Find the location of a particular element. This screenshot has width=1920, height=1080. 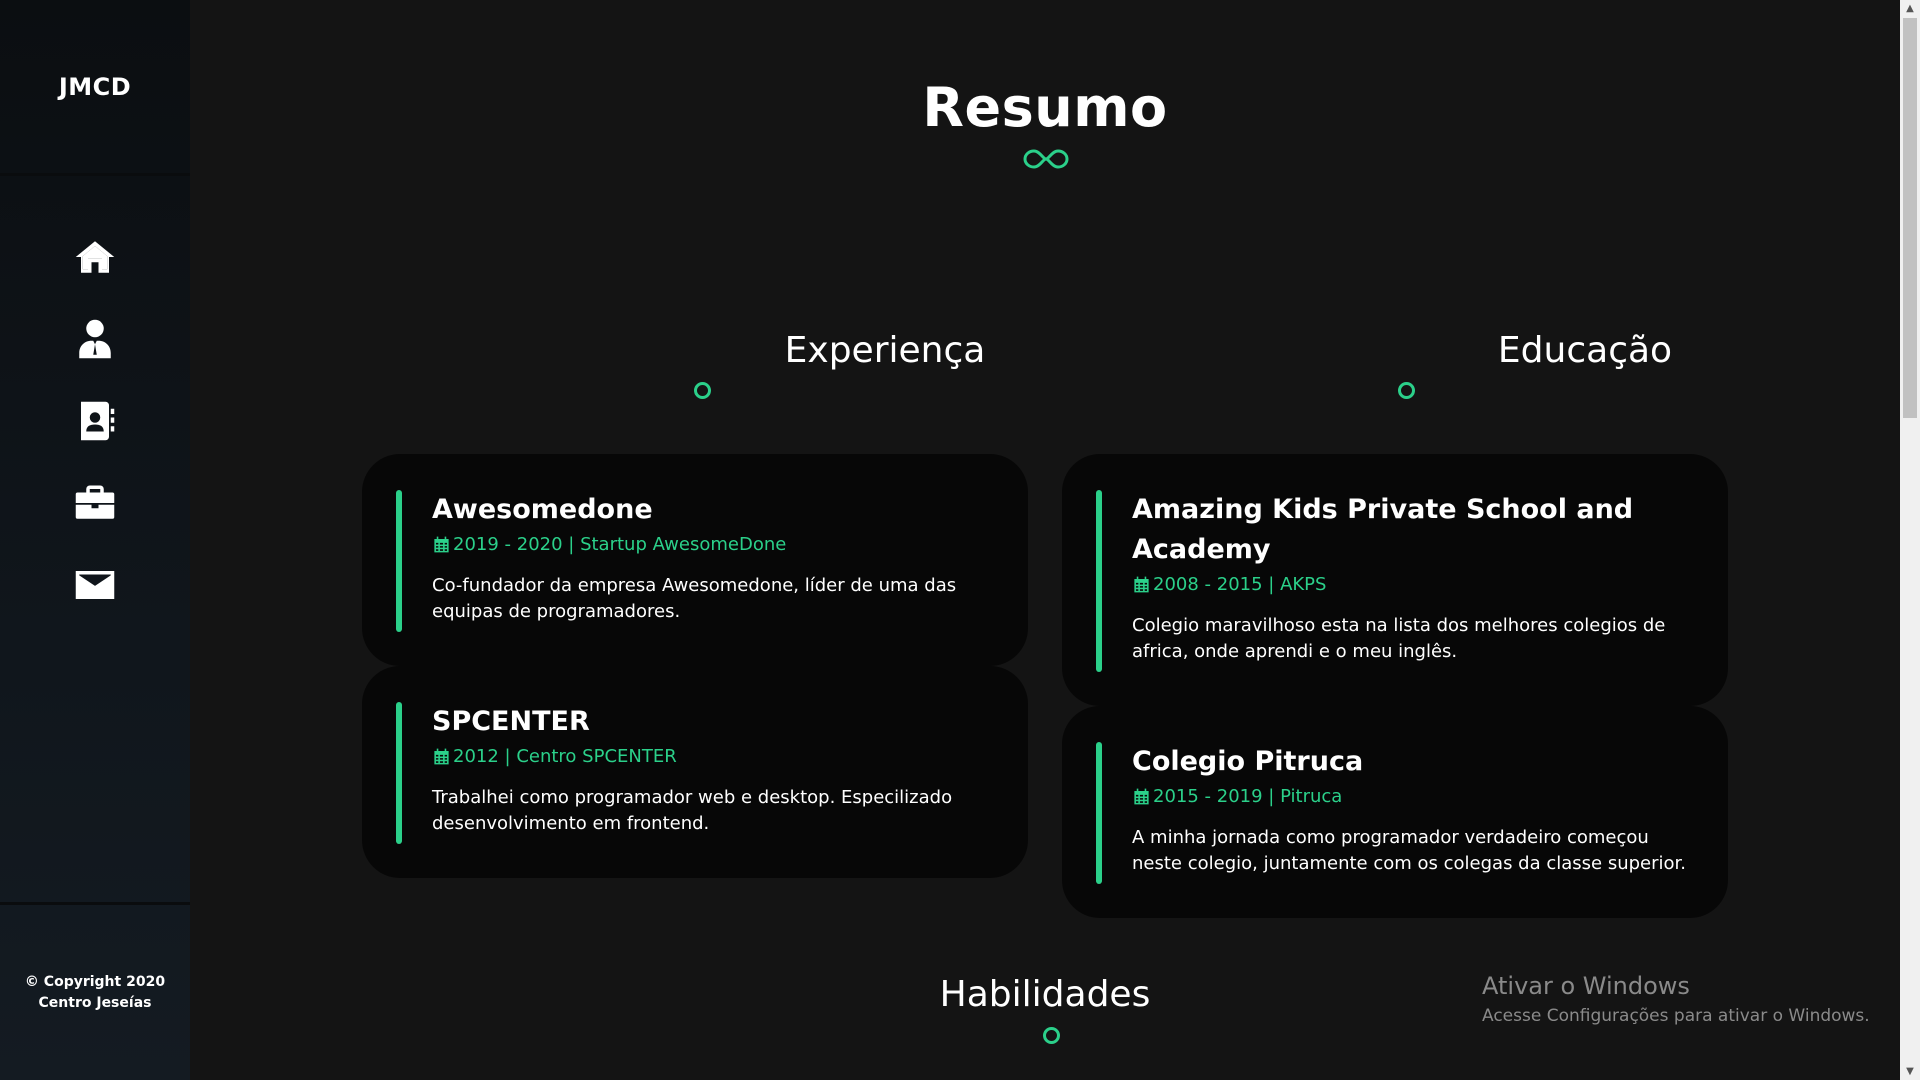

card-title: Colegio Pitruca is located at coordinates (1248, 761).